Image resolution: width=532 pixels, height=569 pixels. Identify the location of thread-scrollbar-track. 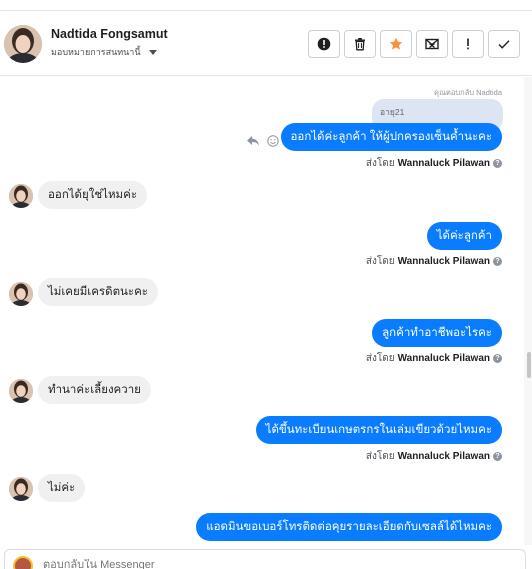
(528, 311).